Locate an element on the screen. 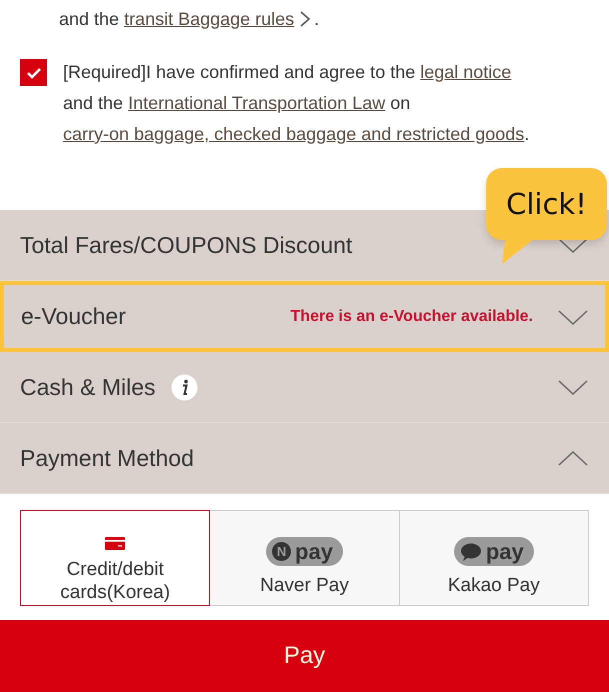 Image resolution: width=609 pixels, height=692 pixels. checkmark-icon is located at coordinates (34, 73).